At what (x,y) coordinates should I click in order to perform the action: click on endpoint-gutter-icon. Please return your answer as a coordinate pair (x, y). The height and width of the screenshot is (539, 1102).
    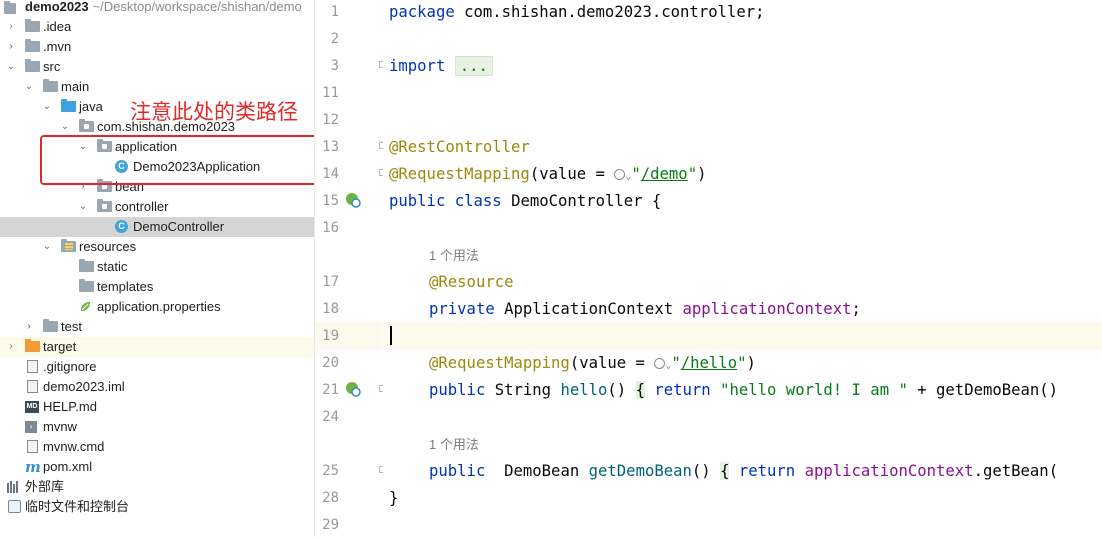
    Looking at the image, I should click on (353, 389).